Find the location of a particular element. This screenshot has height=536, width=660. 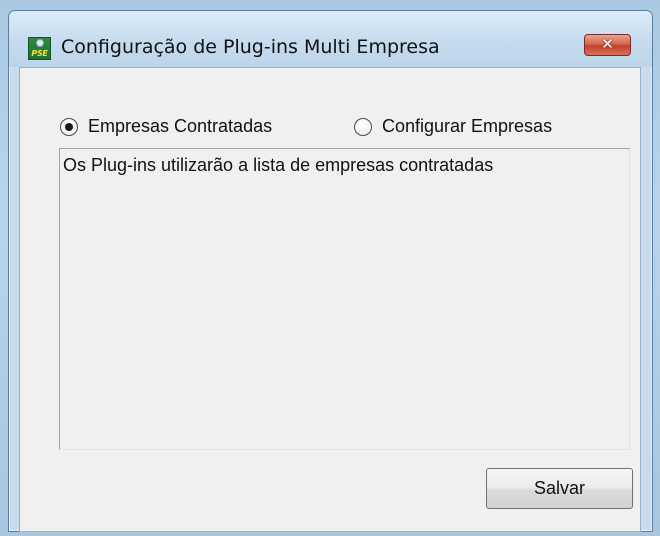

radio-button-unchecked is located at coordinates (363, 126).